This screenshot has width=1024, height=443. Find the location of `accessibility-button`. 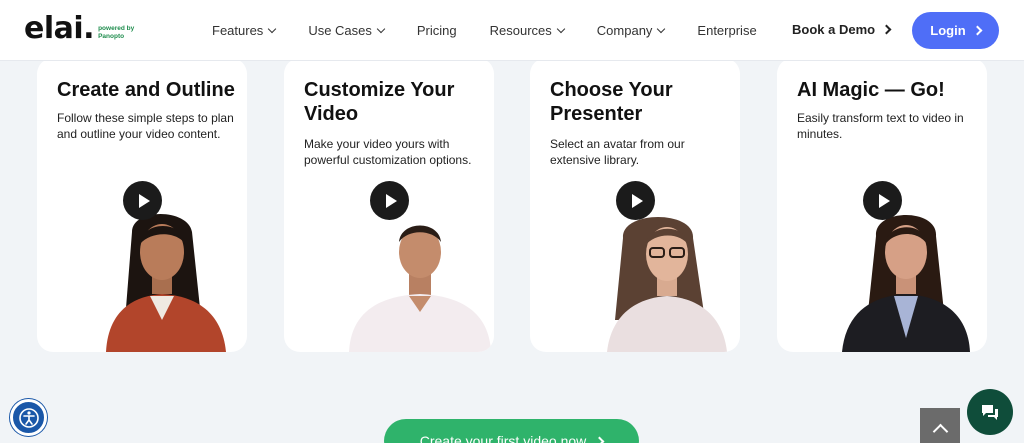

accessibility-button is located at coordinates (28, 417).